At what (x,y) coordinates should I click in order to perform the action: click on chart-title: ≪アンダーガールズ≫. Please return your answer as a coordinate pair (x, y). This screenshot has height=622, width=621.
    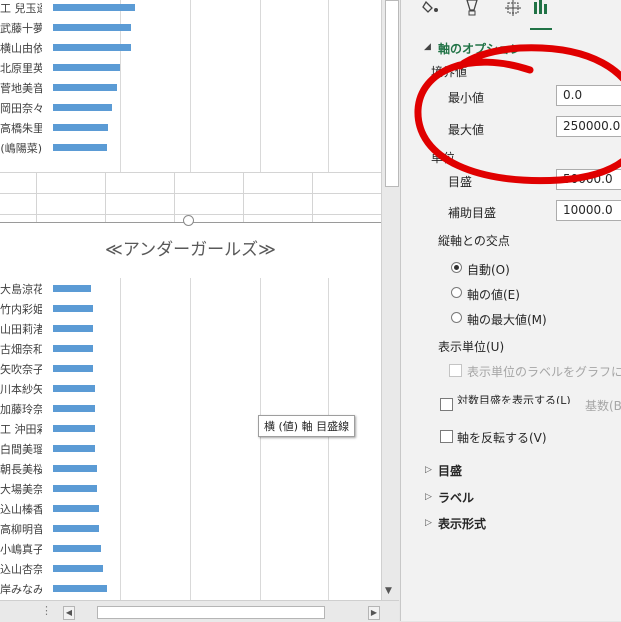
    Looking at the image, I should click on (190, 247).